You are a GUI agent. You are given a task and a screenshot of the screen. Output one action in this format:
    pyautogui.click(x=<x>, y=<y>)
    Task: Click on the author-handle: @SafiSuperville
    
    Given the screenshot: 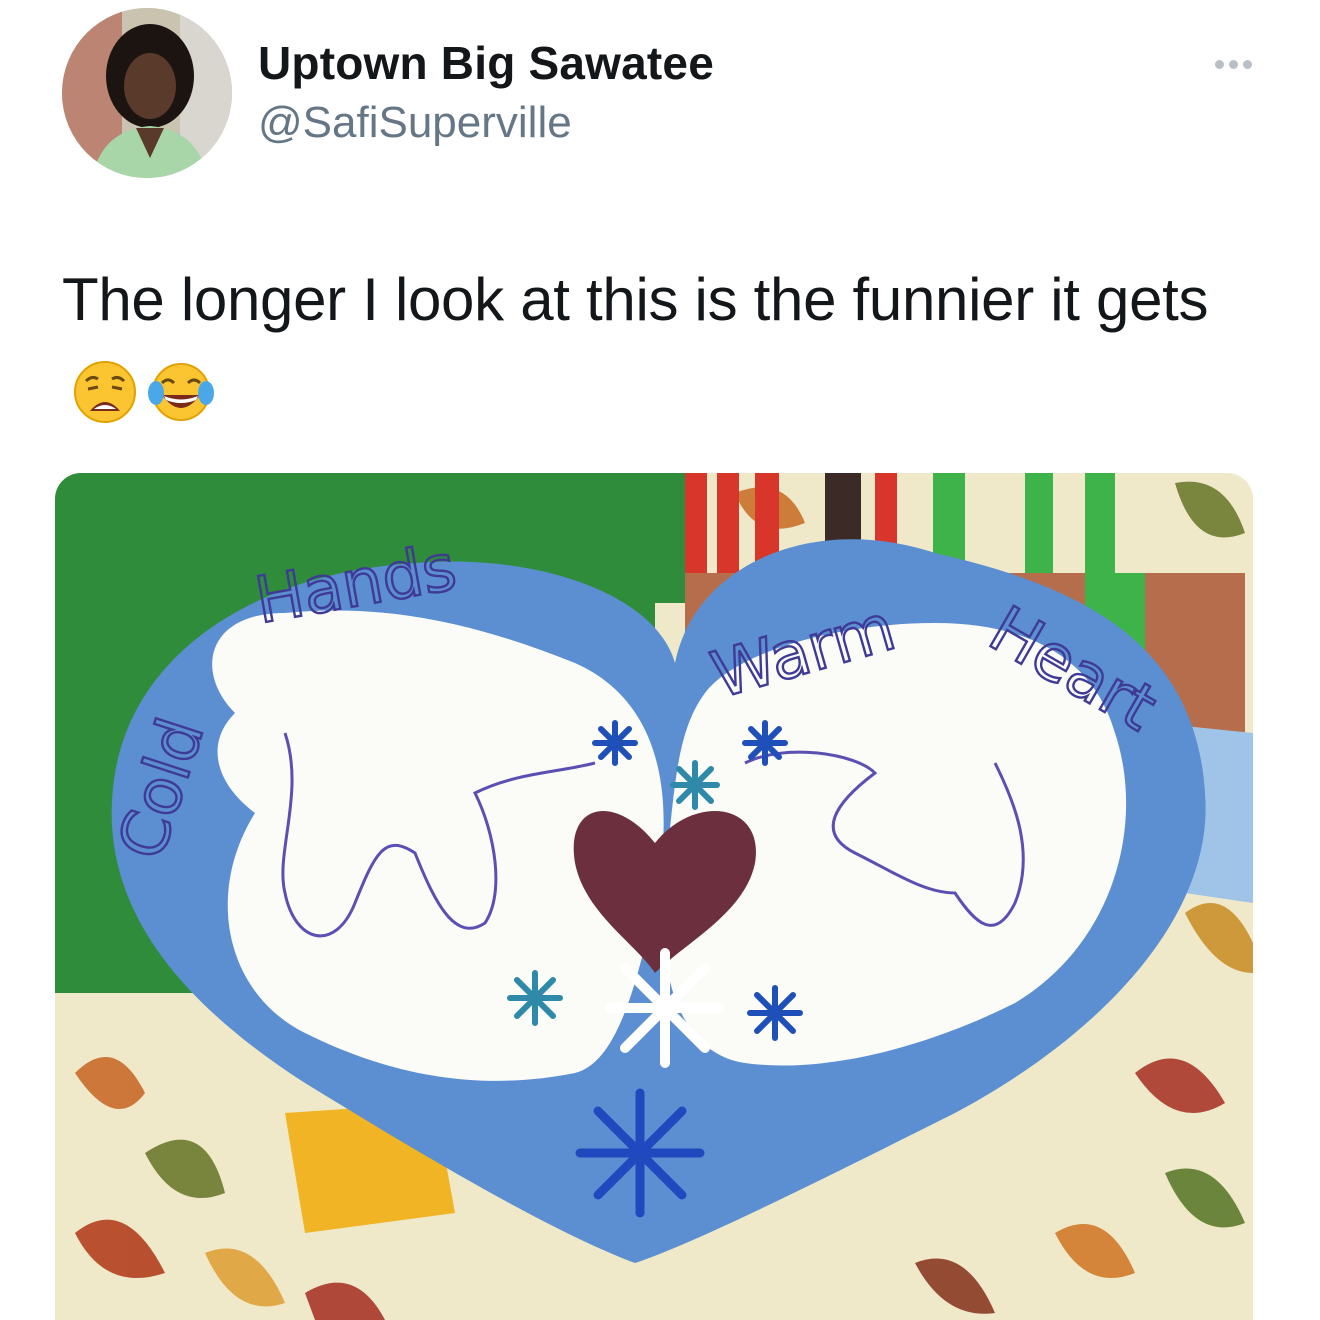 What is the action you would take?
    pyautogui.click(x=415, y=123)
    